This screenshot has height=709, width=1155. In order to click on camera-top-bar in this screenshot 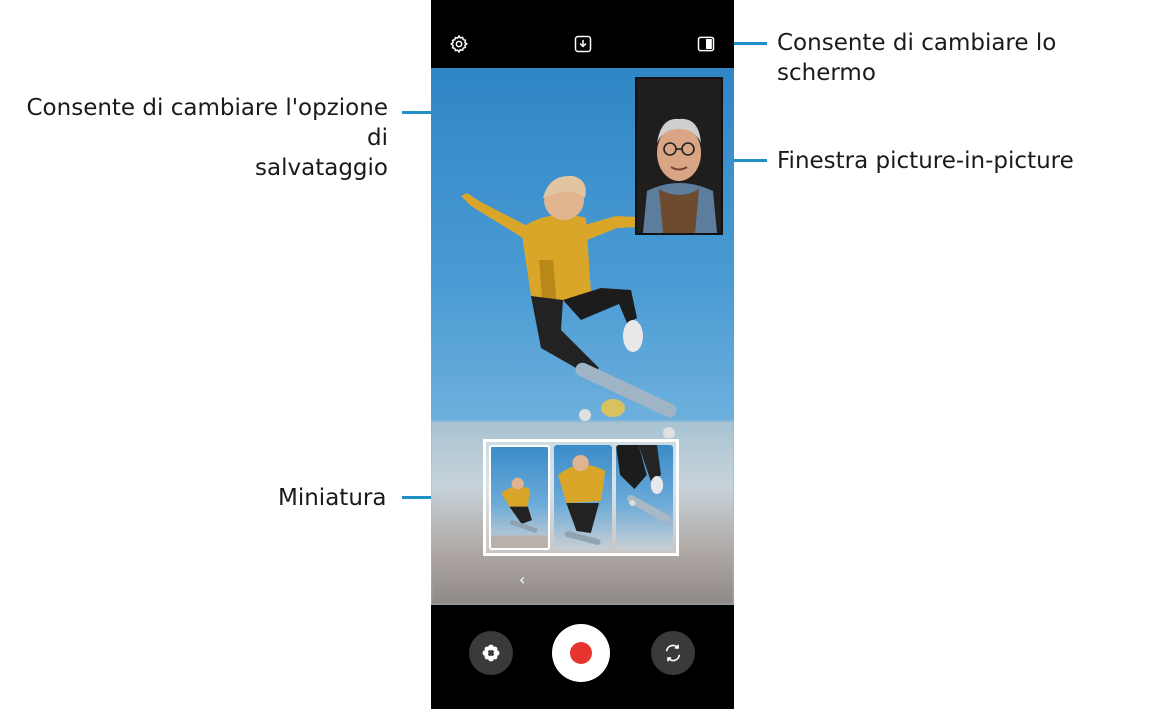, I will do `click(582, 34)`.